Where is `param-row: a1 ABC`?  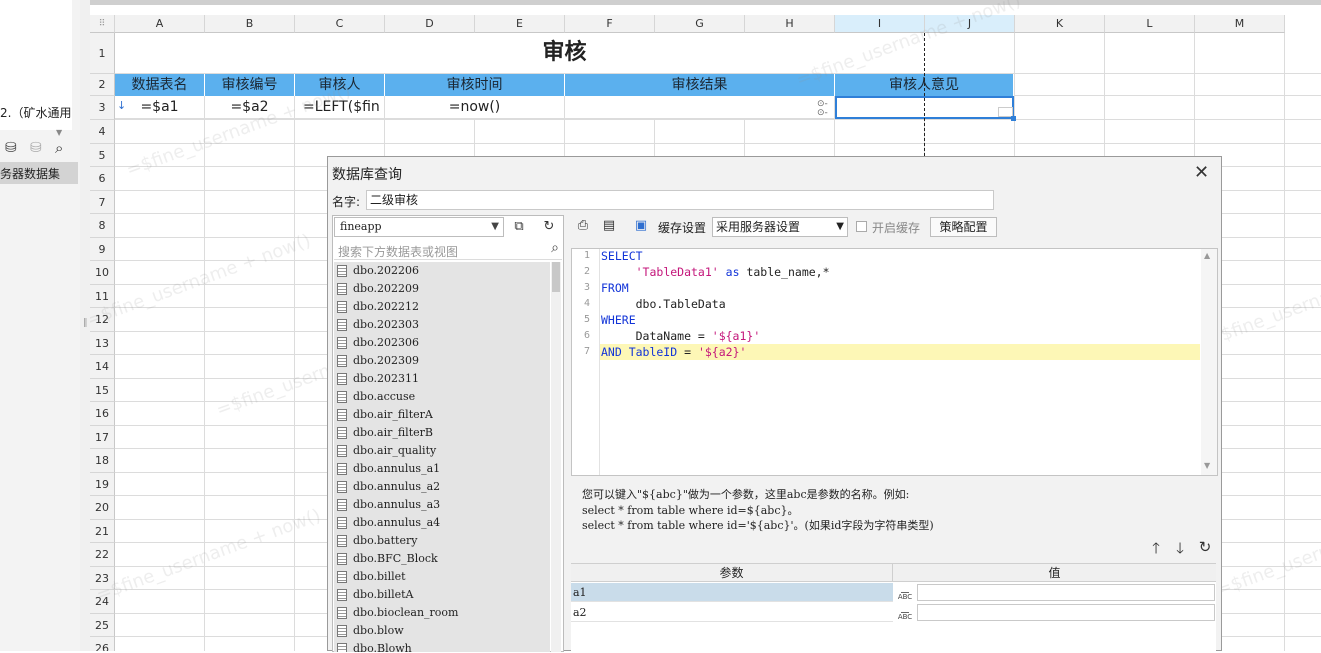 param-row: a1 ABC is located at coordinates (893, 592).